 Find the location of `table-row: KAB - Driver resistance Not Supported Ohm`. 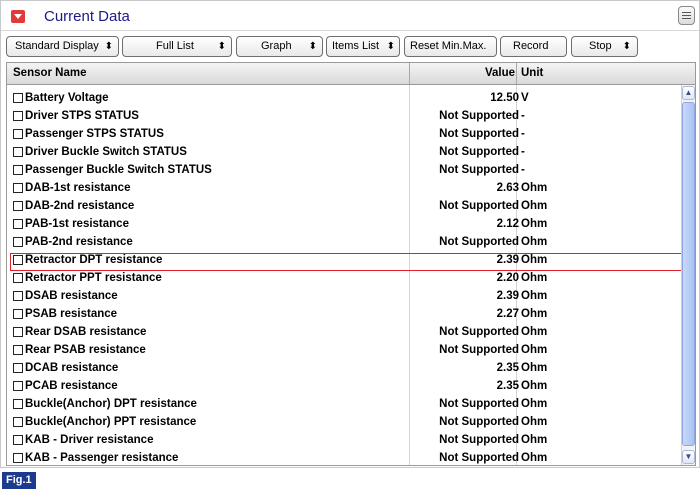

table-row: KAB - Driver resistance Not Supported Ohm is located at coordinates (344, 440).